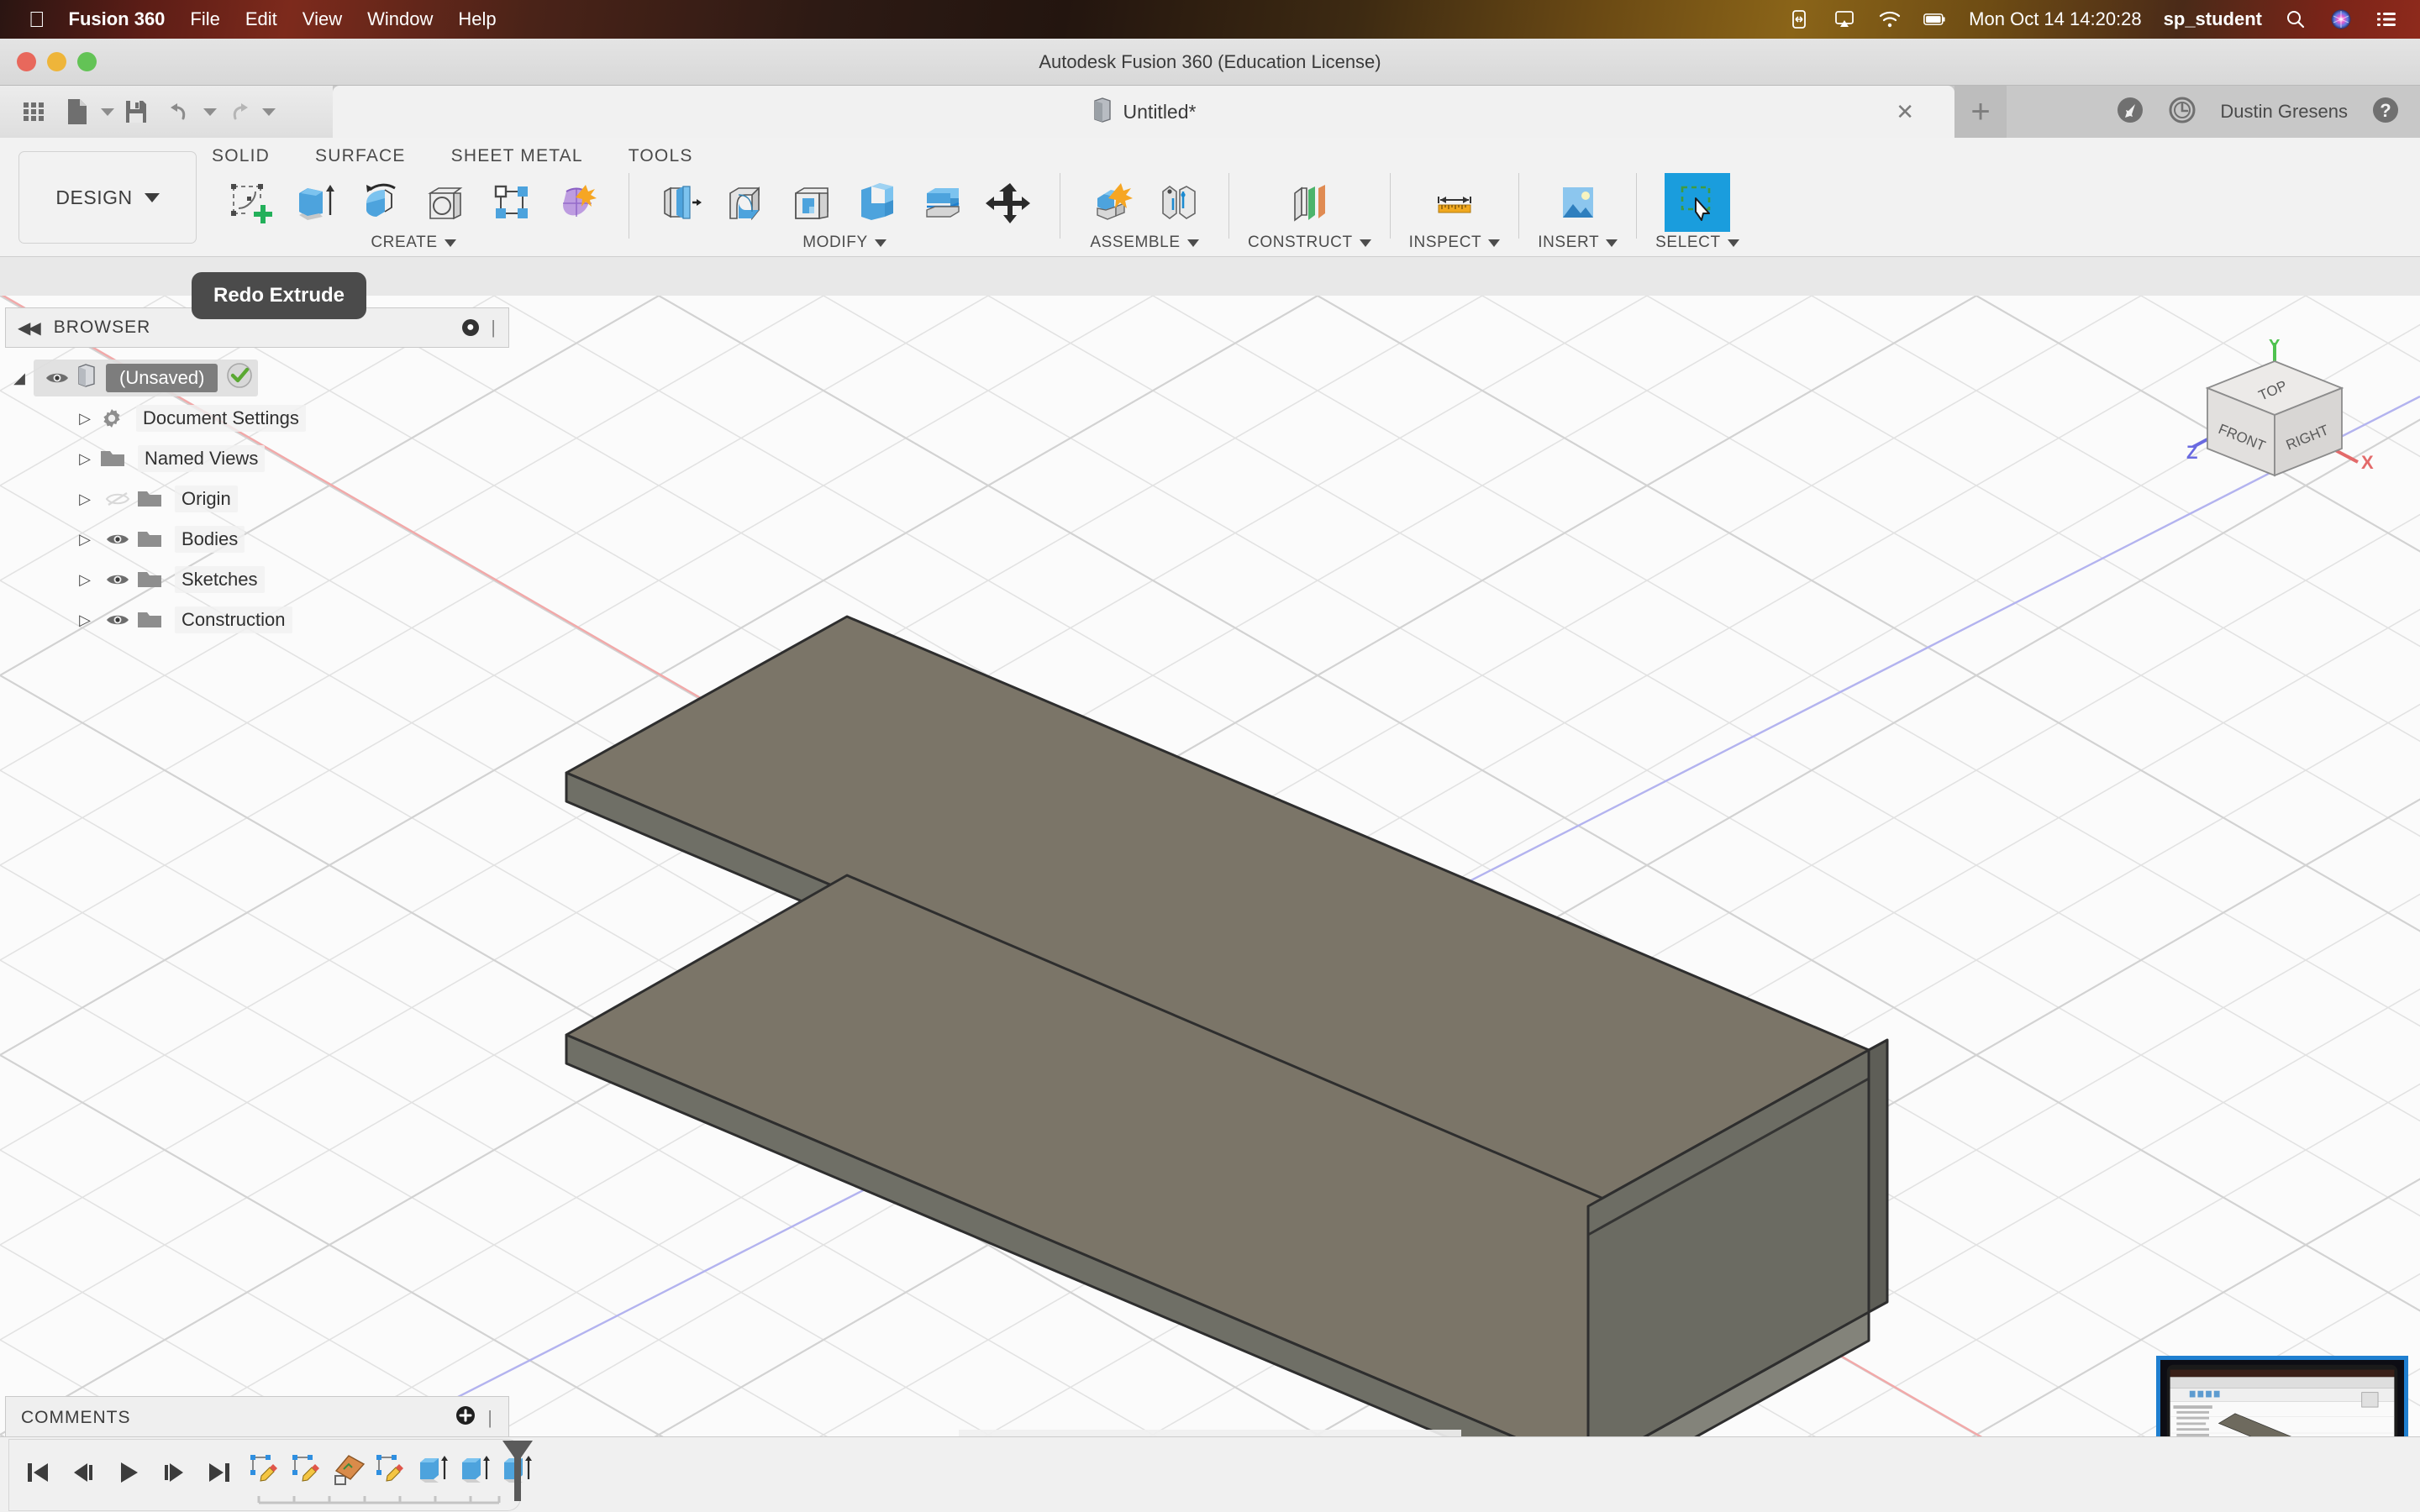 Image resolution: width=2420 pixels, height=1512 pixels. What do you see at coordinates (577, 202) in the screenshot?
I see `mirror-body-button` at bounding box center [577, 202].